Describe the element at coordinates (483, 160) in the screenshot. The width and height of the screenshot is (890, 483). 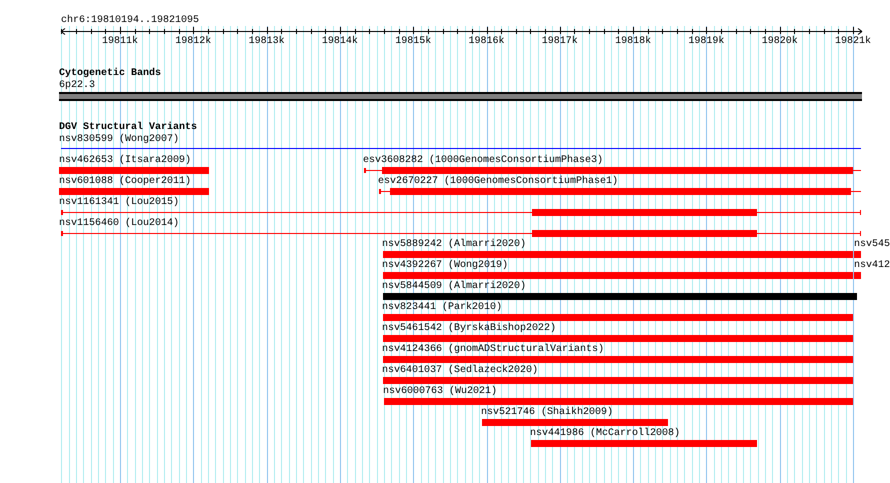
I see `variant-label: esv3608282 (1000GenomesConsortiumPhase3)` at that location.